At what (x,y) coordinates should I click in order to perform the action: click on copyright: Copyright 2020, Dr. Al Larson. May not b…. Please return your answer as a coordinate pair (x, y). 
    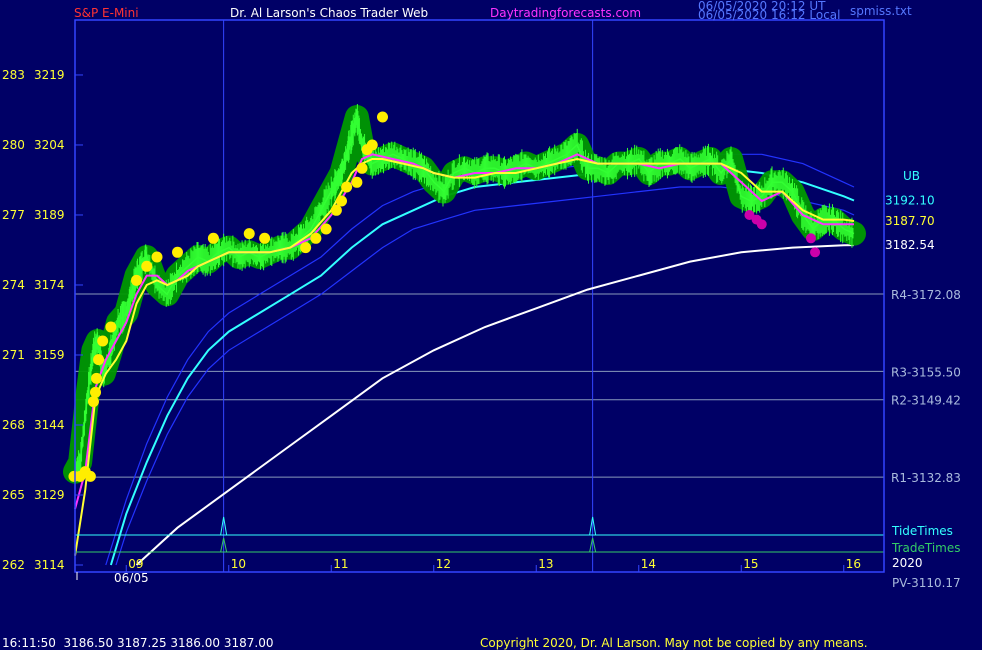
    Looking at the image, I should click on (674, 643).